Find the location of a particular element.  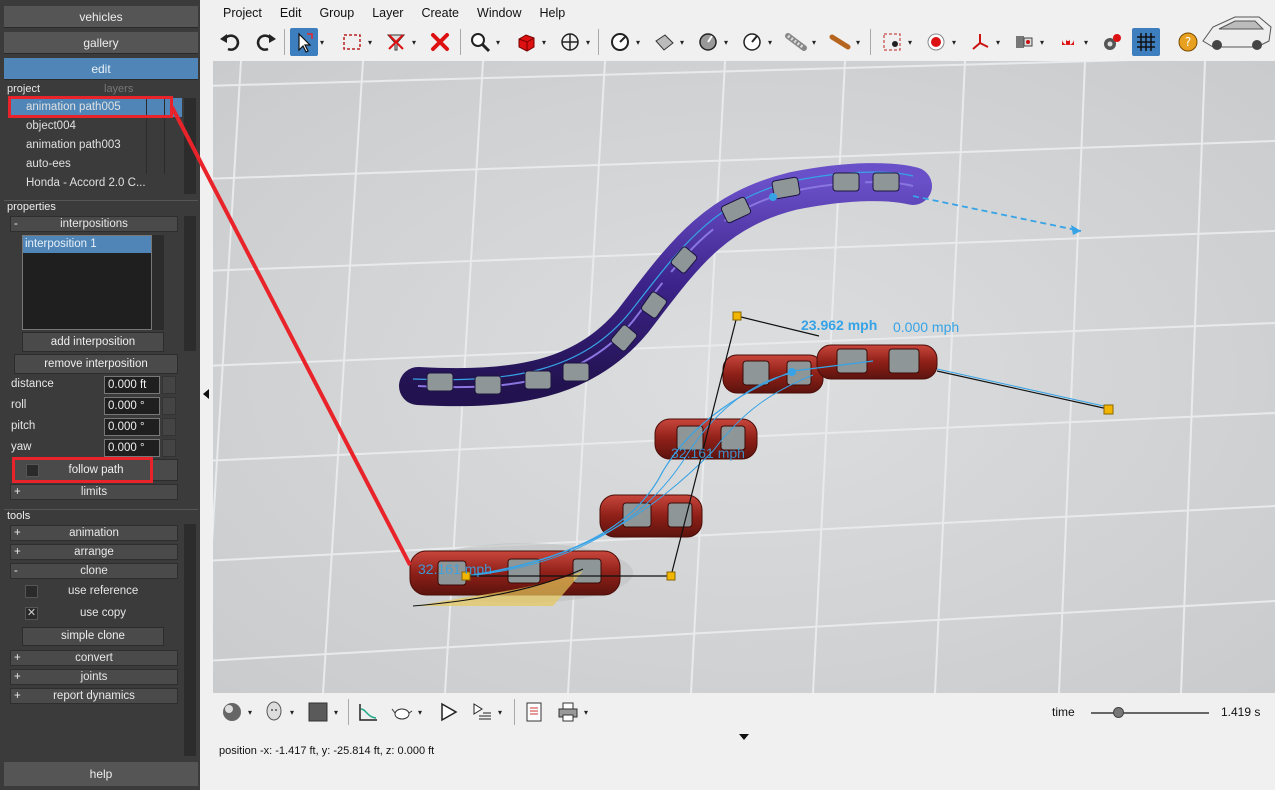

use-reference-checkbox is located at coordinates (31, 591).